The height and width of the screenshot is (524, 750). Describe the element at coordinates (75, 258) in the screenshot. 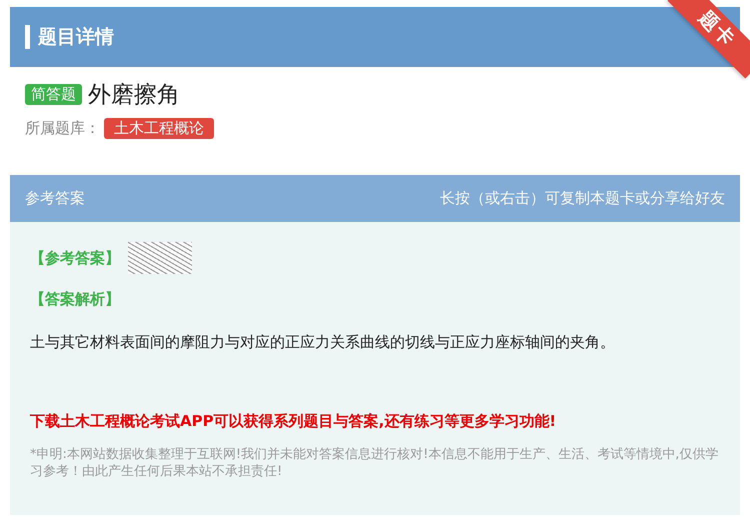

I see `answer-label: 【参考答案】` at that location.